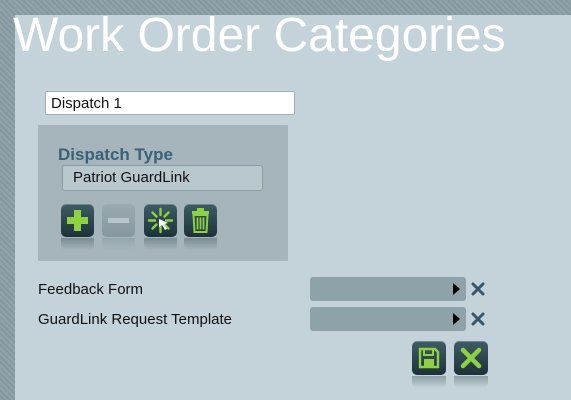 The height and width of the screenshot is (400, 571). Describe the element at coordinates (115, 154) in the screenshot. I see `dispatch-type-label: Dispatch Type` at that location.